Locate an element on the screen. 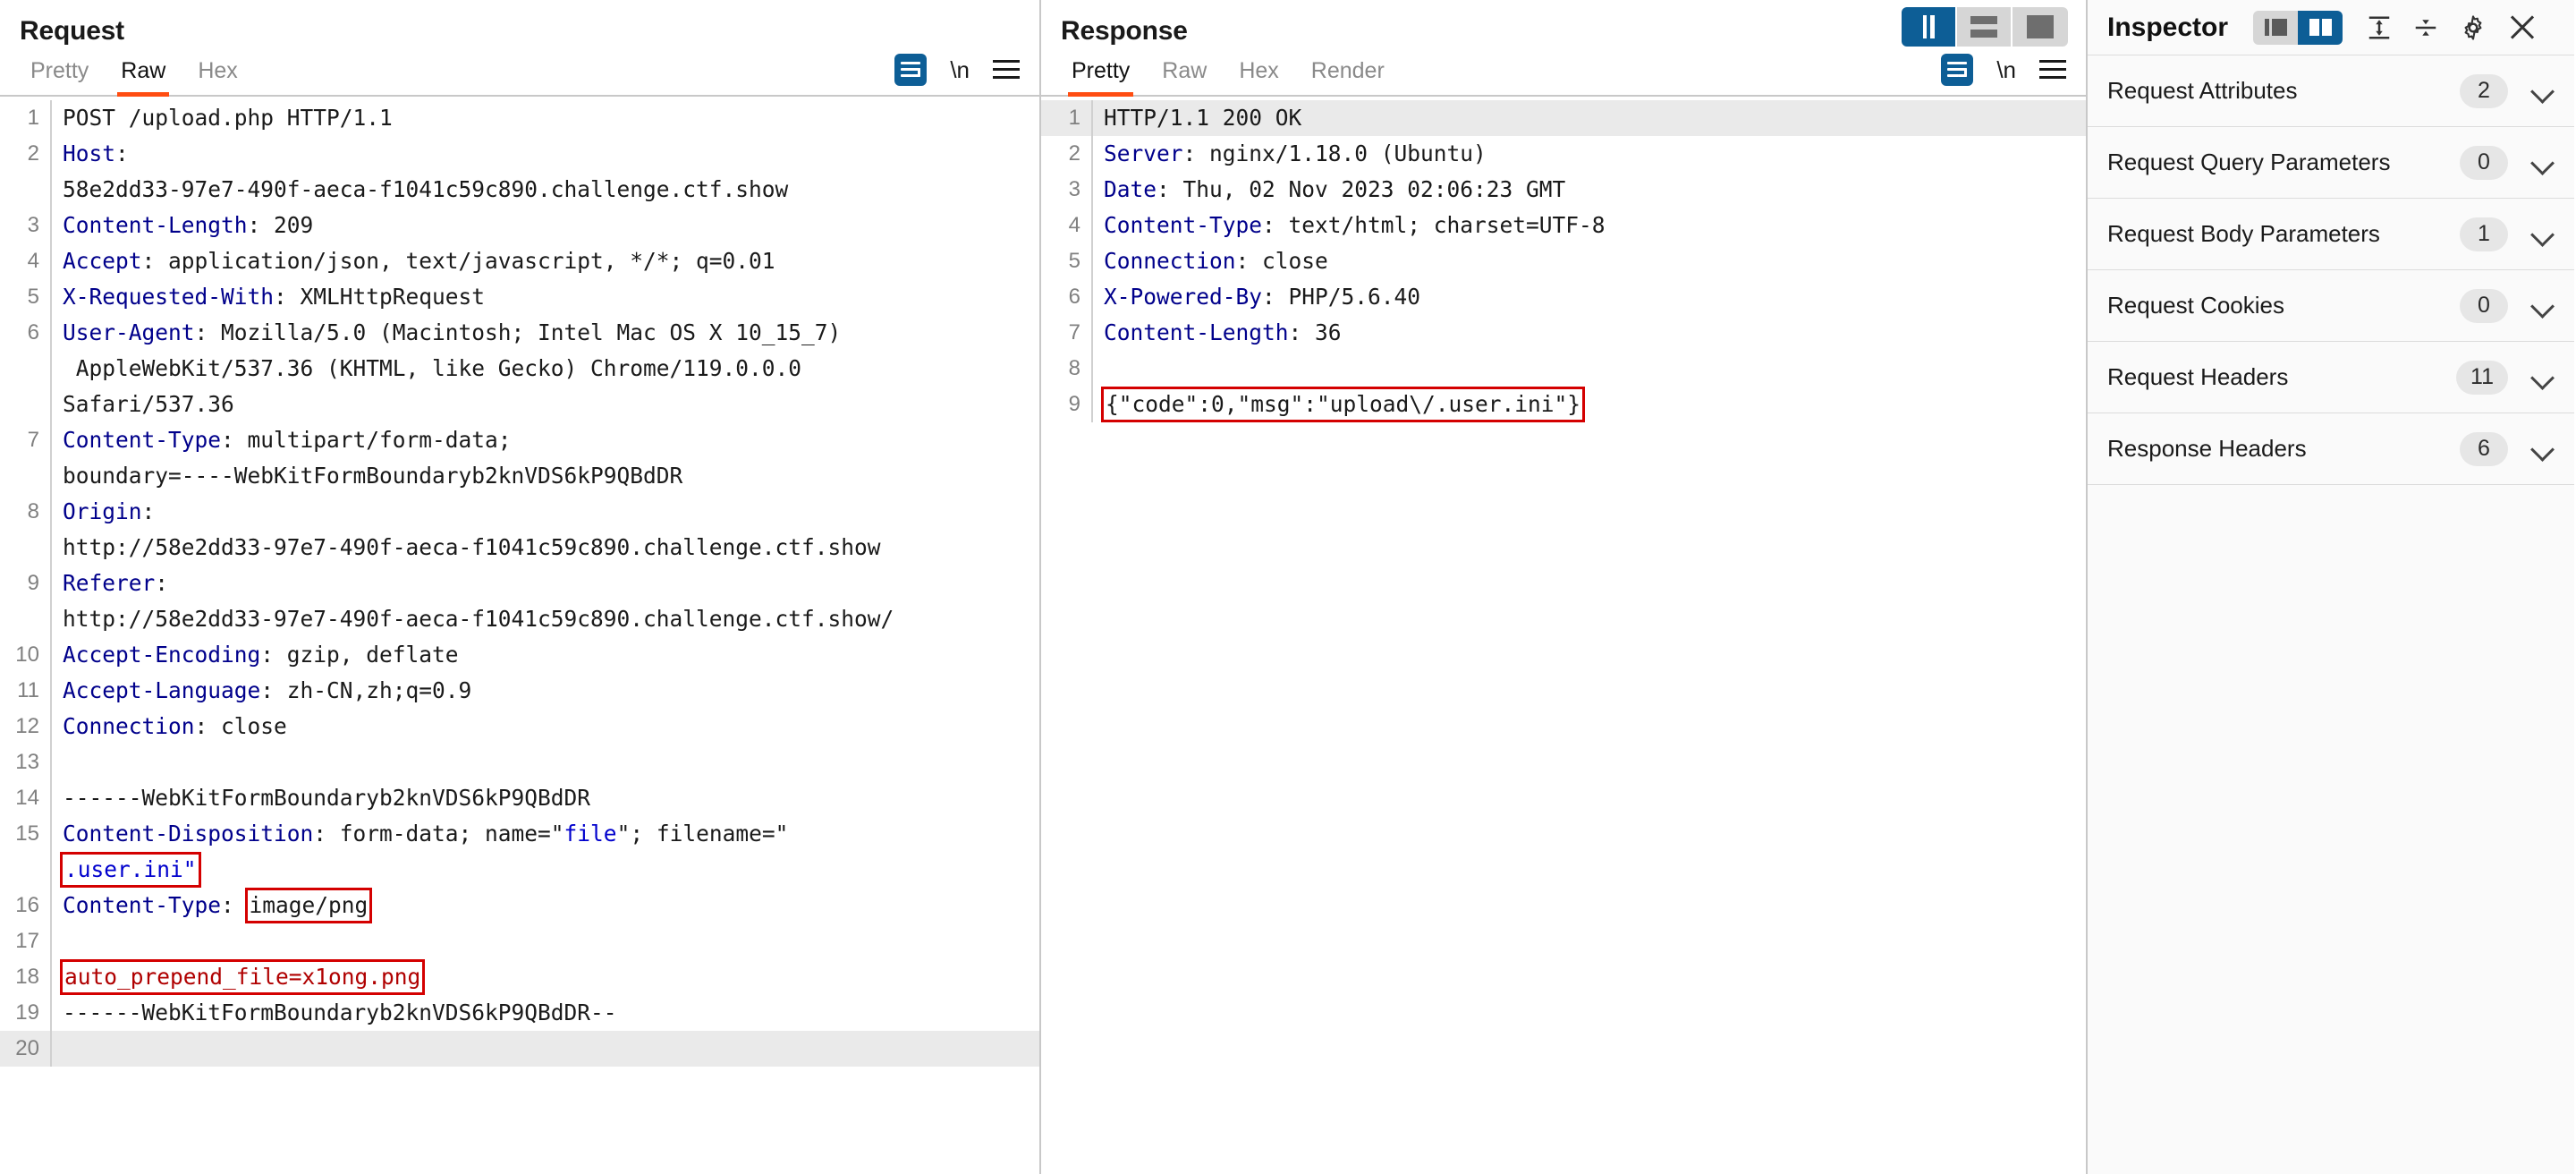 Image resolution: width=2576 pixels, height=1174 pixels. code-text: Content-Type: text/html; charset=UTF-8 is located at coordinates (1588, 225).